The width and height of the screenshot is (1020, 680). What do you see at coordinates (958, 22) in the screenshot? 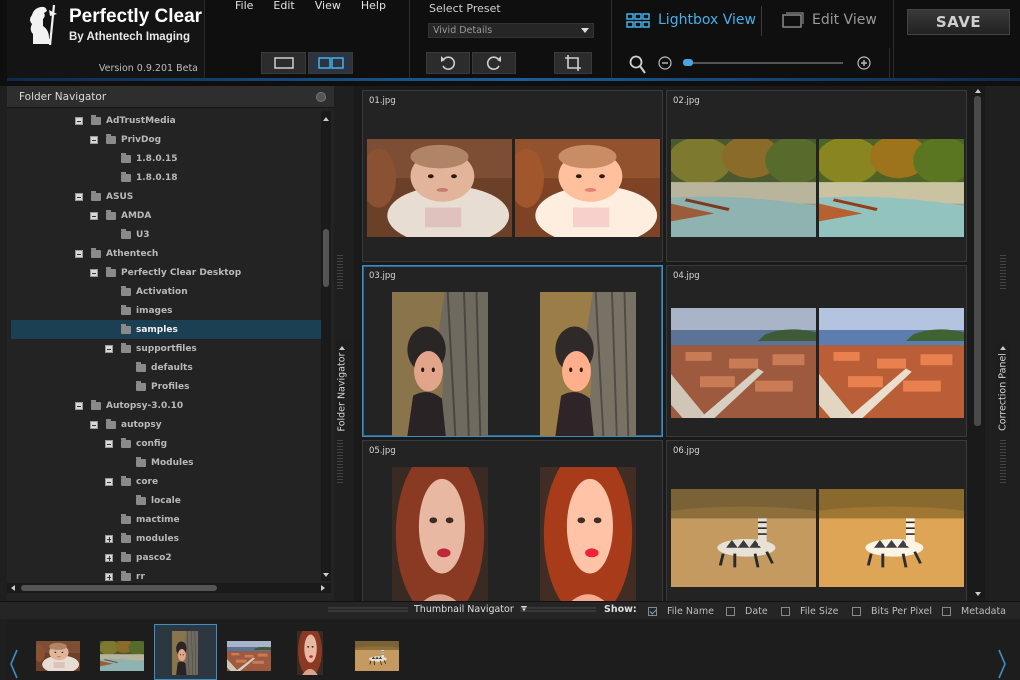
I see `save-button: SAVE` at bounding box center [958, 22].